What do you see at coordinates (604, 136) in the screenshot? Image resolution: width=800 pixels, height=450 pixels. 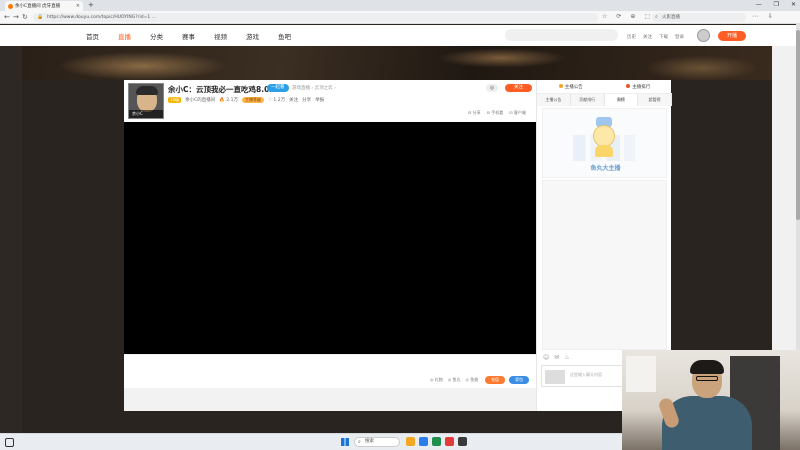 I see `mascot-head` at bounding box center [604, 136].